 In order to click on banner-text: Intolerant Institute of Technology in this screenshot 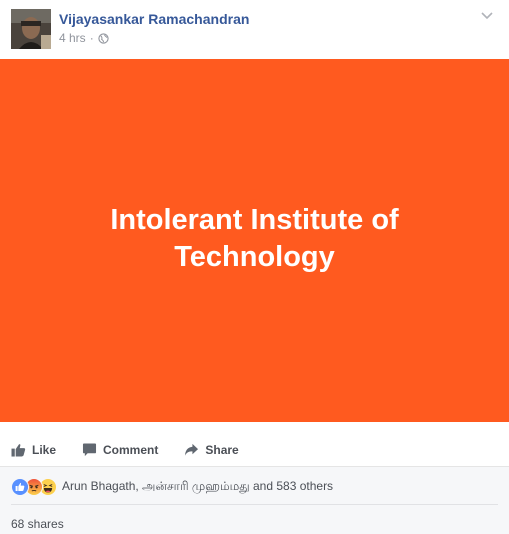, I will do `click(254, 238)`.